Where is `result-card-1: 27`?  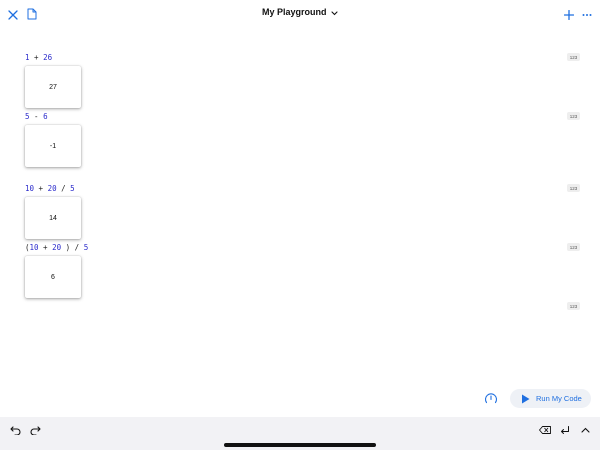 result-card-1: 27 is located at coordinates (53, 87).